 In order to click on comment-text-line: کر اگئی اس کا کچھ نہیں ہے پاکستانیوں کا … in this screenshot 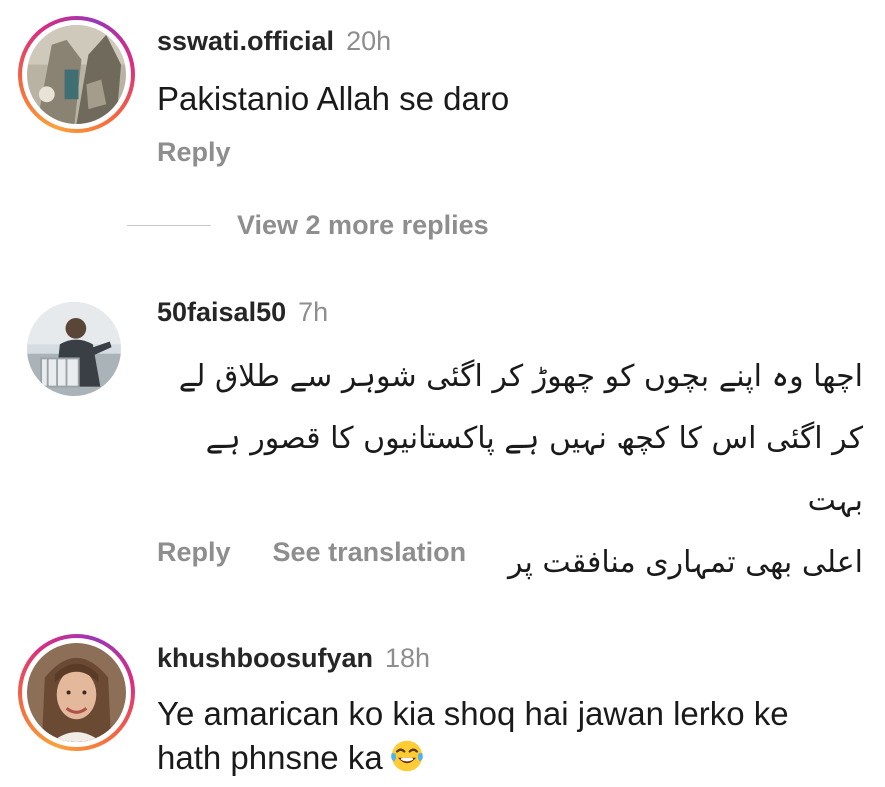, I will do `click(534, 469)`.